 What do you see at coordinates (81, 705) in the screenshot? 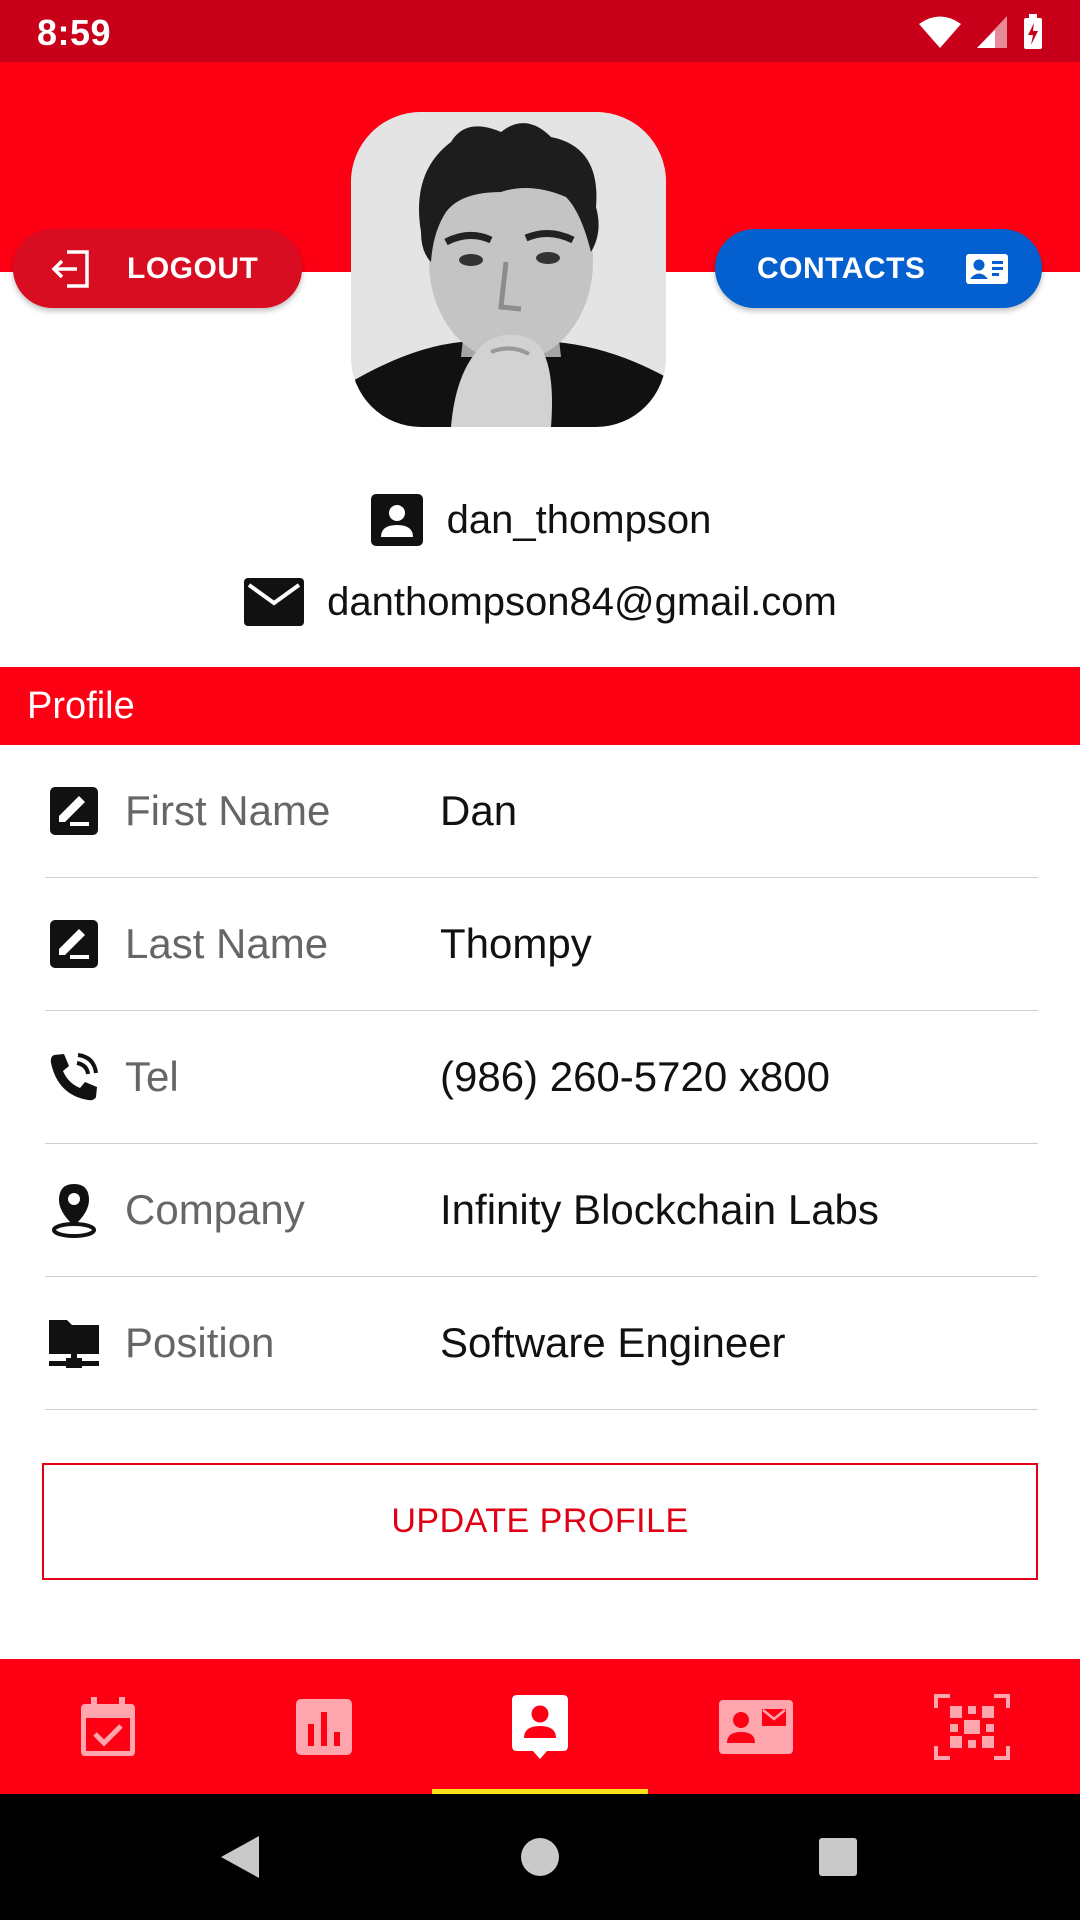
I see `section-title: Profile` at bounding box center [81, 705].